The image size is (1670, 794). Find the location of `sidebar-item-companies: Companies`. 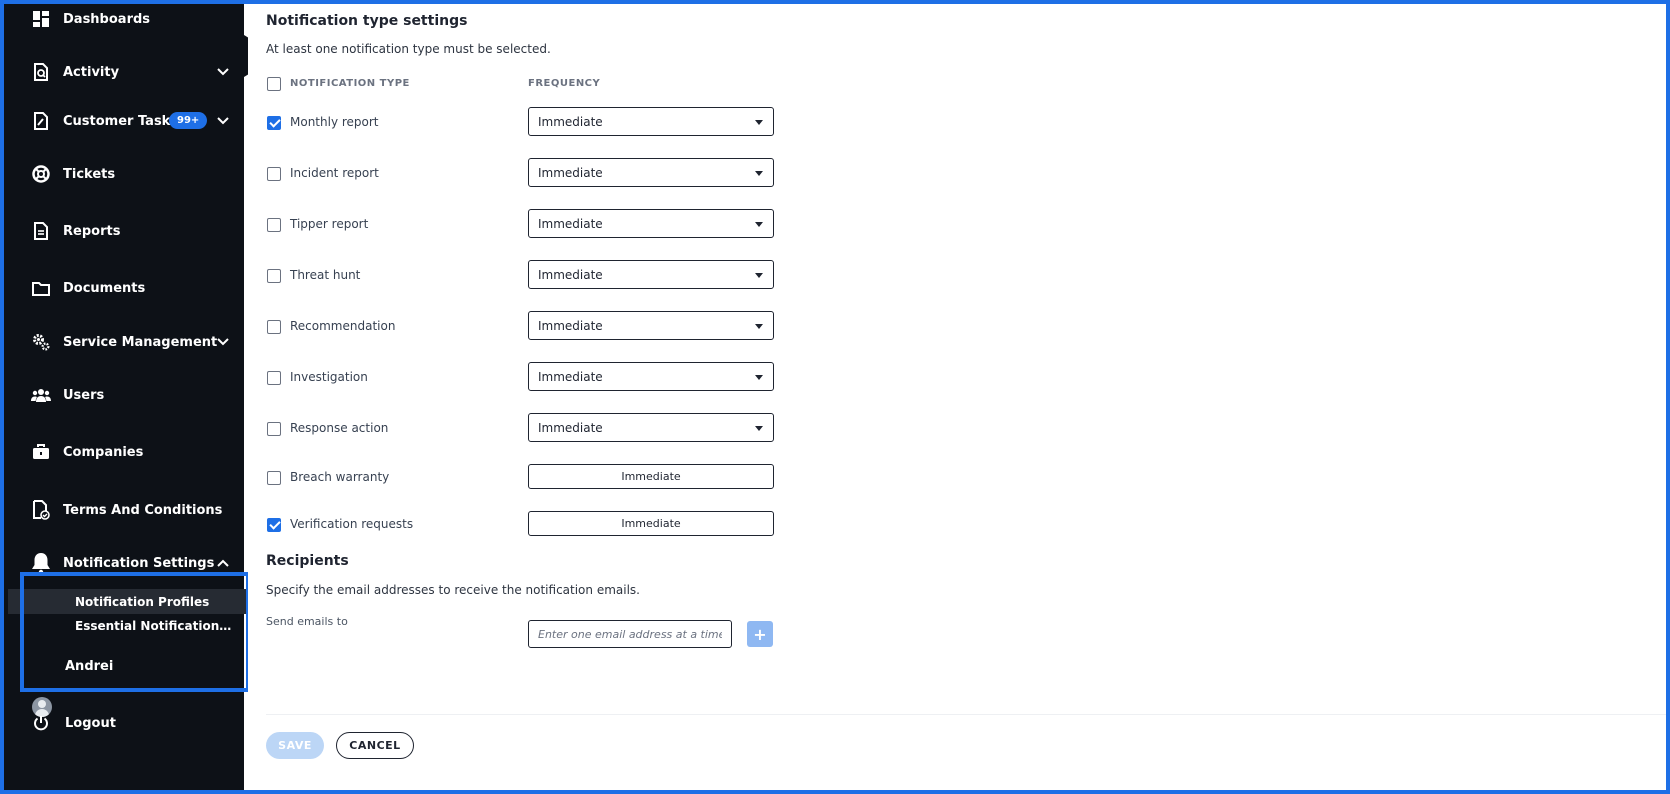

sidebar-item-companies: Companies is located at coordinates (124, 452).